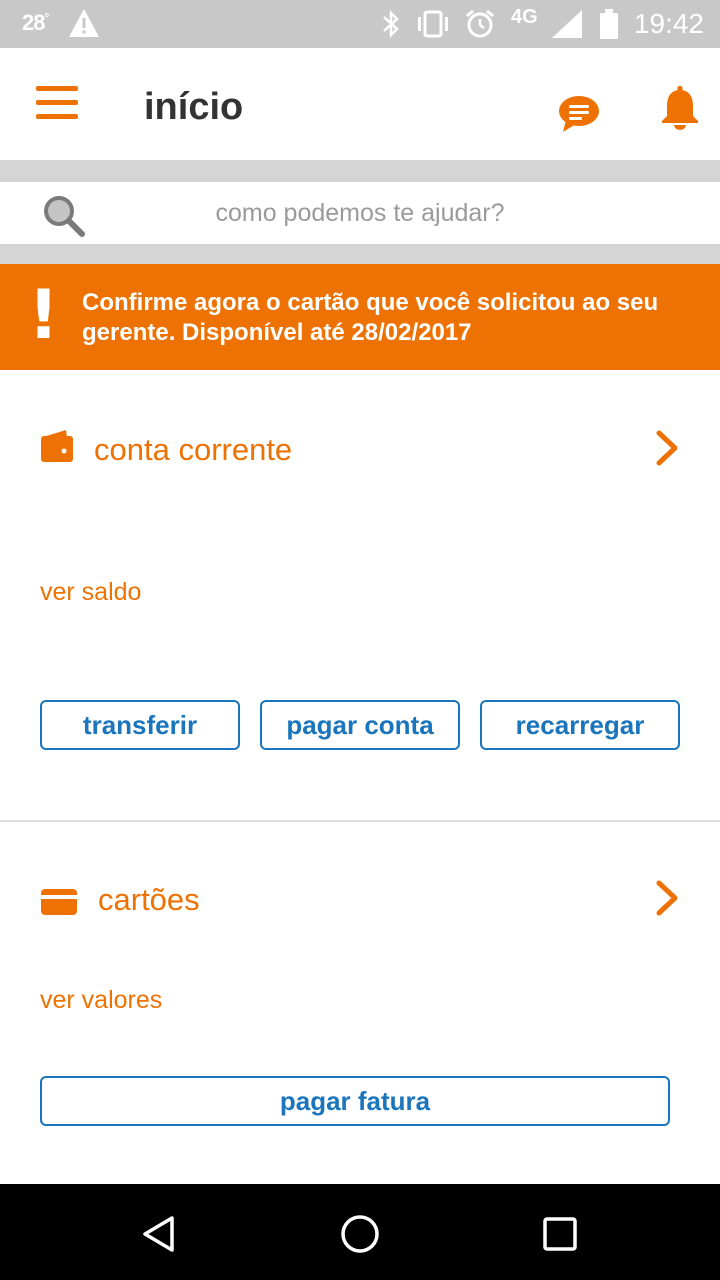  What do you see at coordinates (44, 315) in the screenshot?
I see `alert-exclamation-icon: !` at bounding box center [44, 315].